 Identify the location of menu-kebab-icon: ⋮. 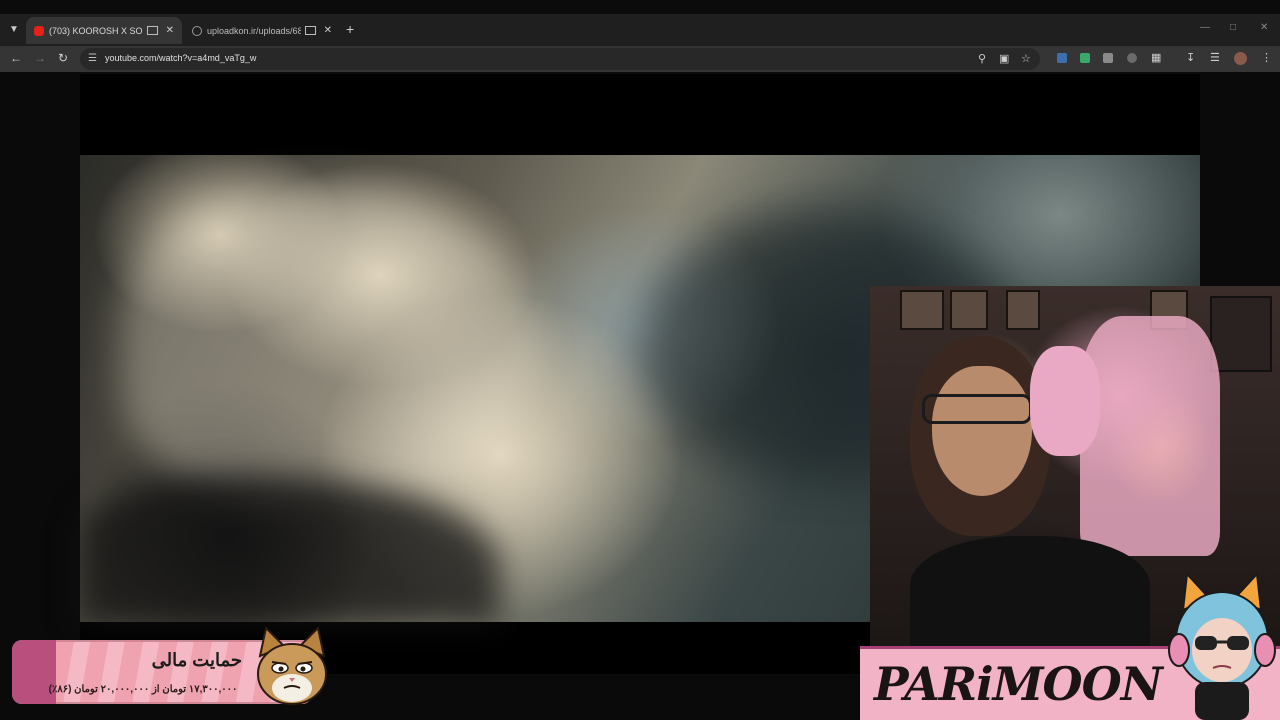
(1266, 57).